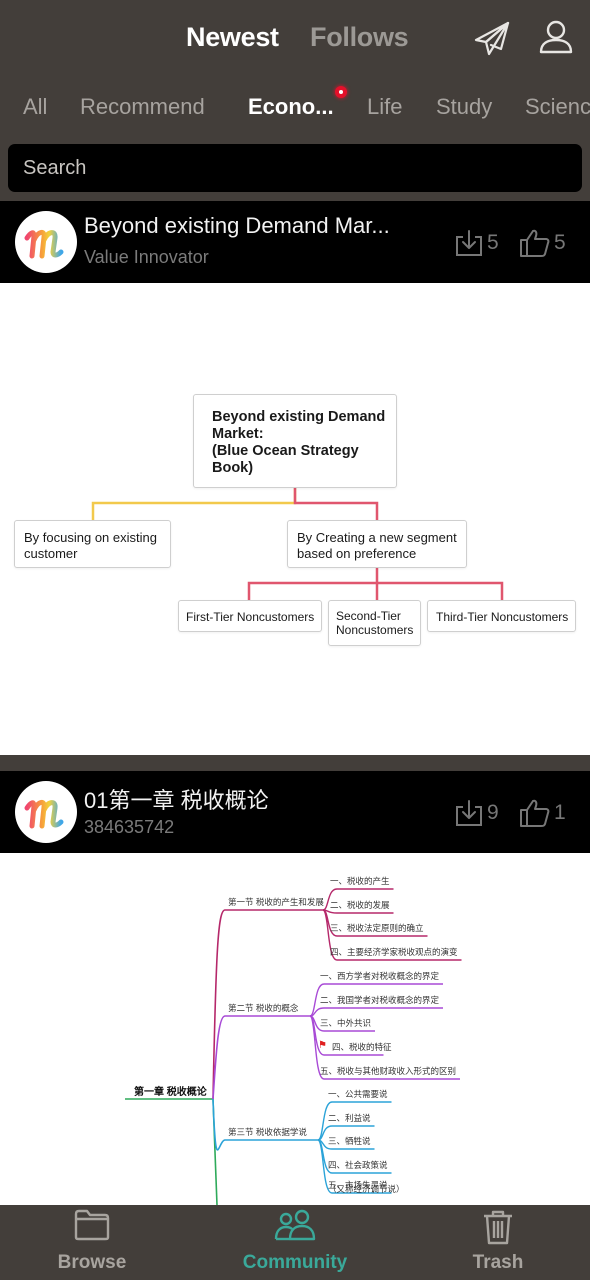 The image size is (590, 1280). I want to click on mindmap-leaf-node: Third-Tier Noncustomers, so click(501, 616).